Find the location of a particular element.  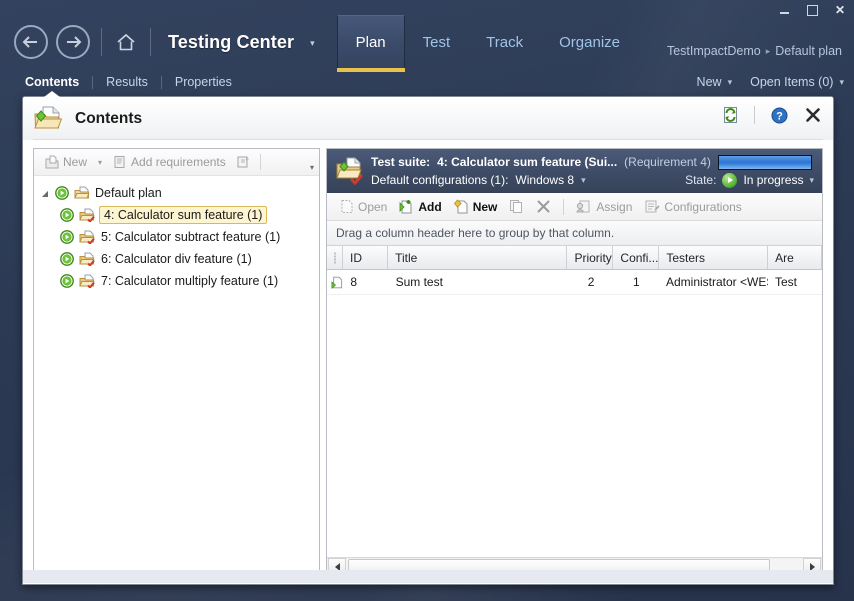

configurations-label: Default configurations (1): is located at coordinates (440, 180).